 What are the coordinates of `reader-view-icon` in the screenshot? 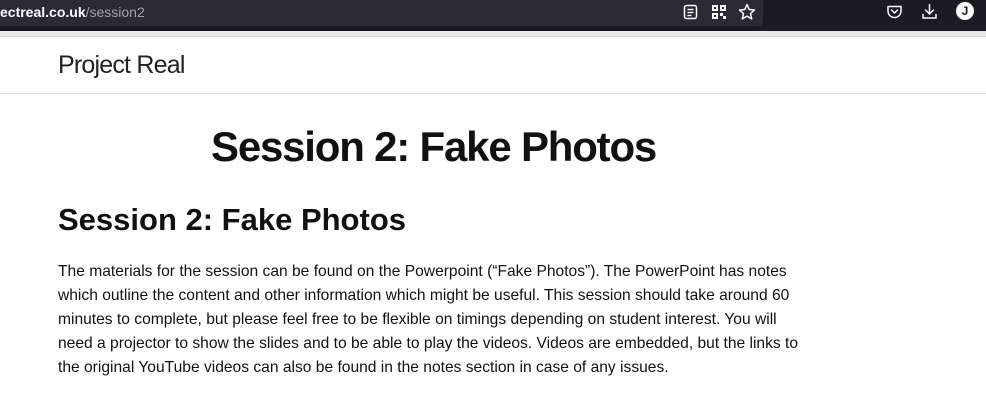 It's located at (690, 12).